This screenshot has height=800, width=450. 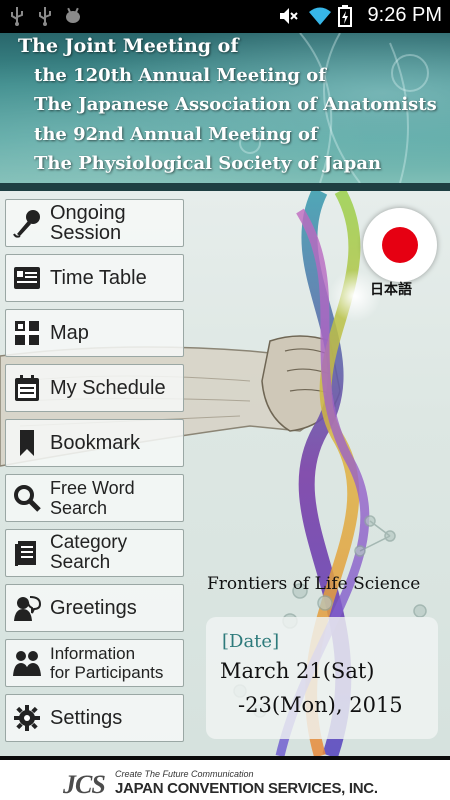 What do you see at coordinates (225, 187) in the screenshot?
I see `header-divider` at bounding box center [225, 187].